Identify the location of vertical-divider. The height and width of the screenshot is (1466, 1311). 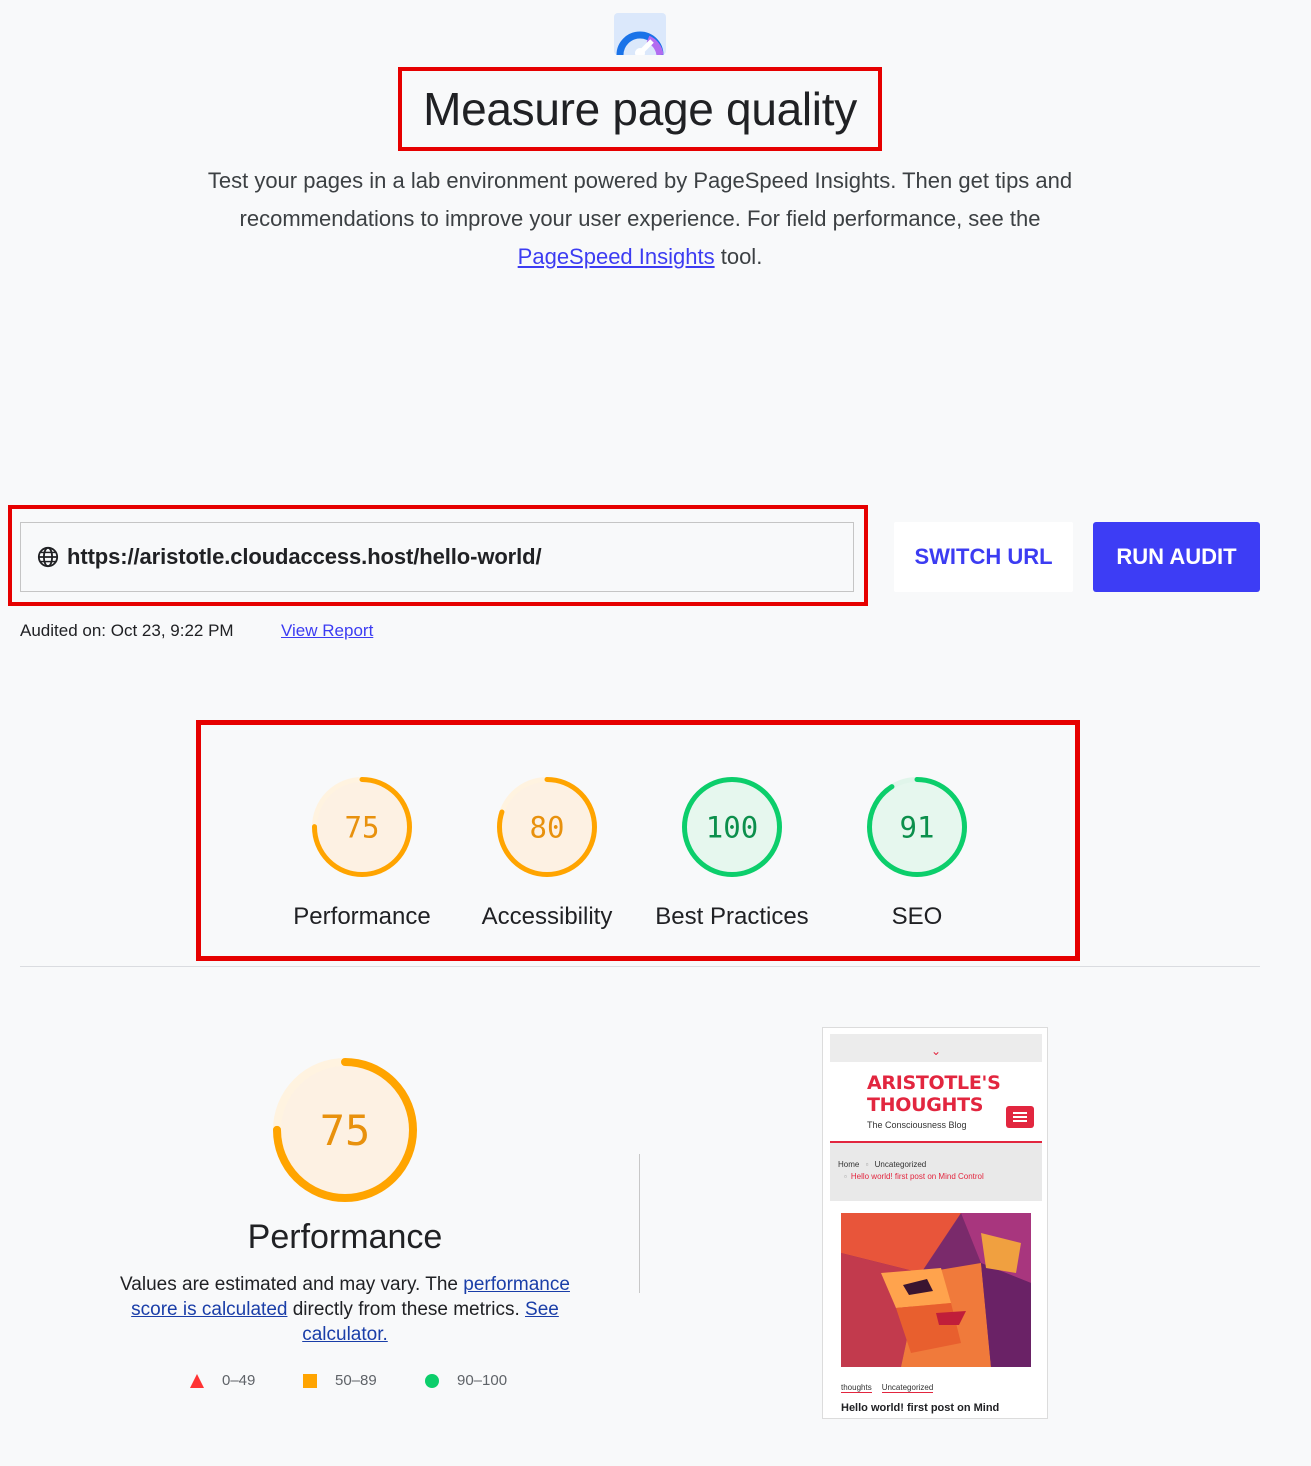
(639, 1223).